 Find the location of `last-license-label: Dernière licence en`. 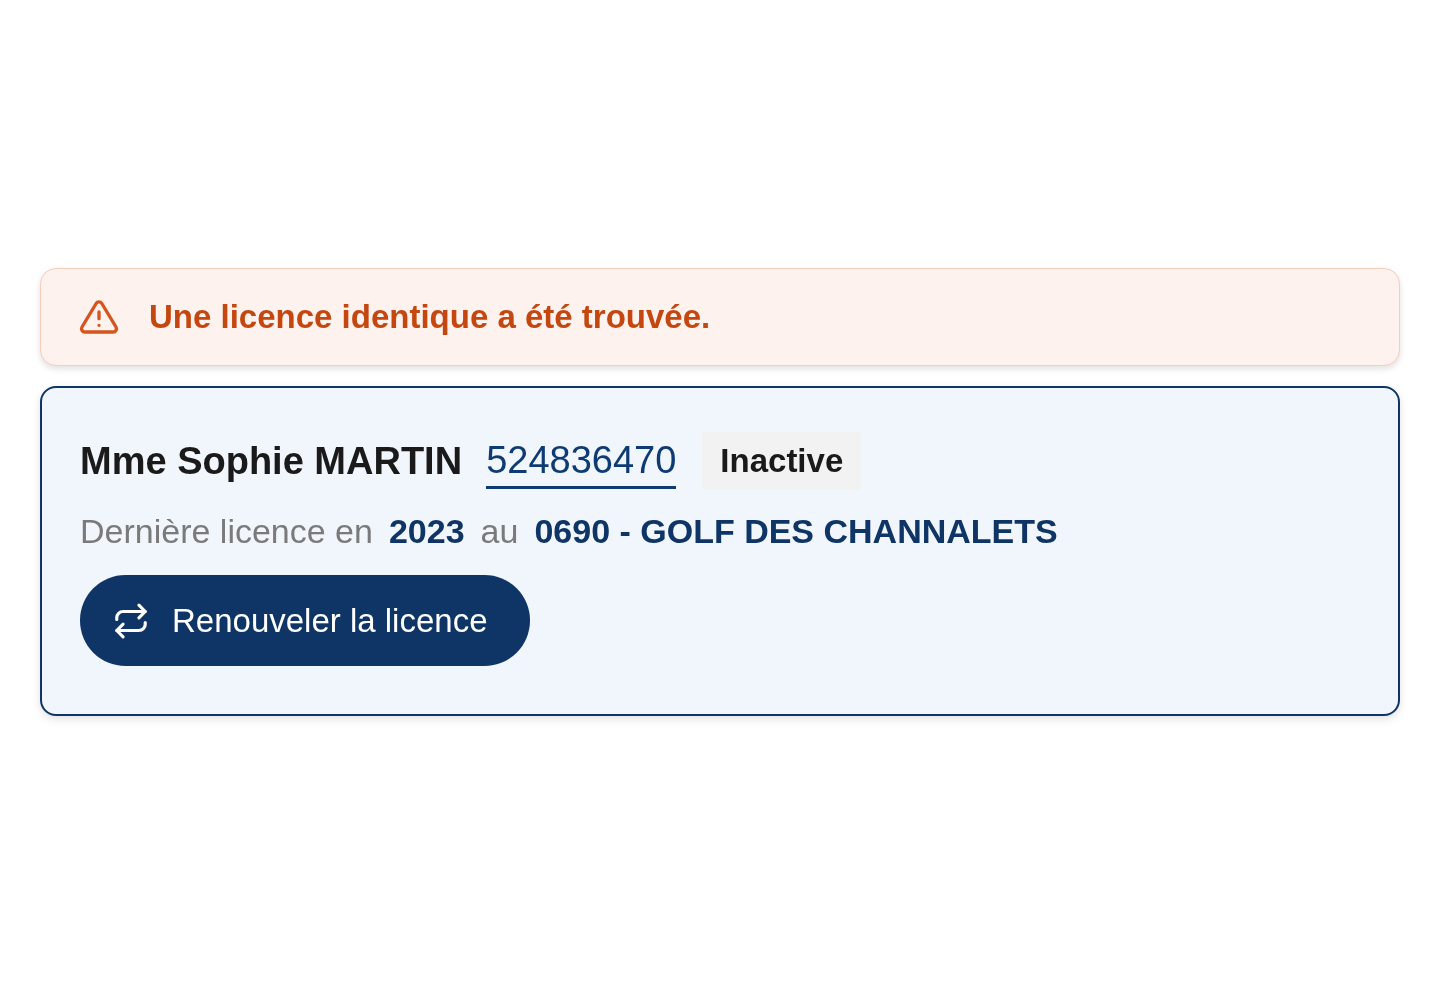

last-license-label: Dernière licence en is located at coordinates (226, 531).